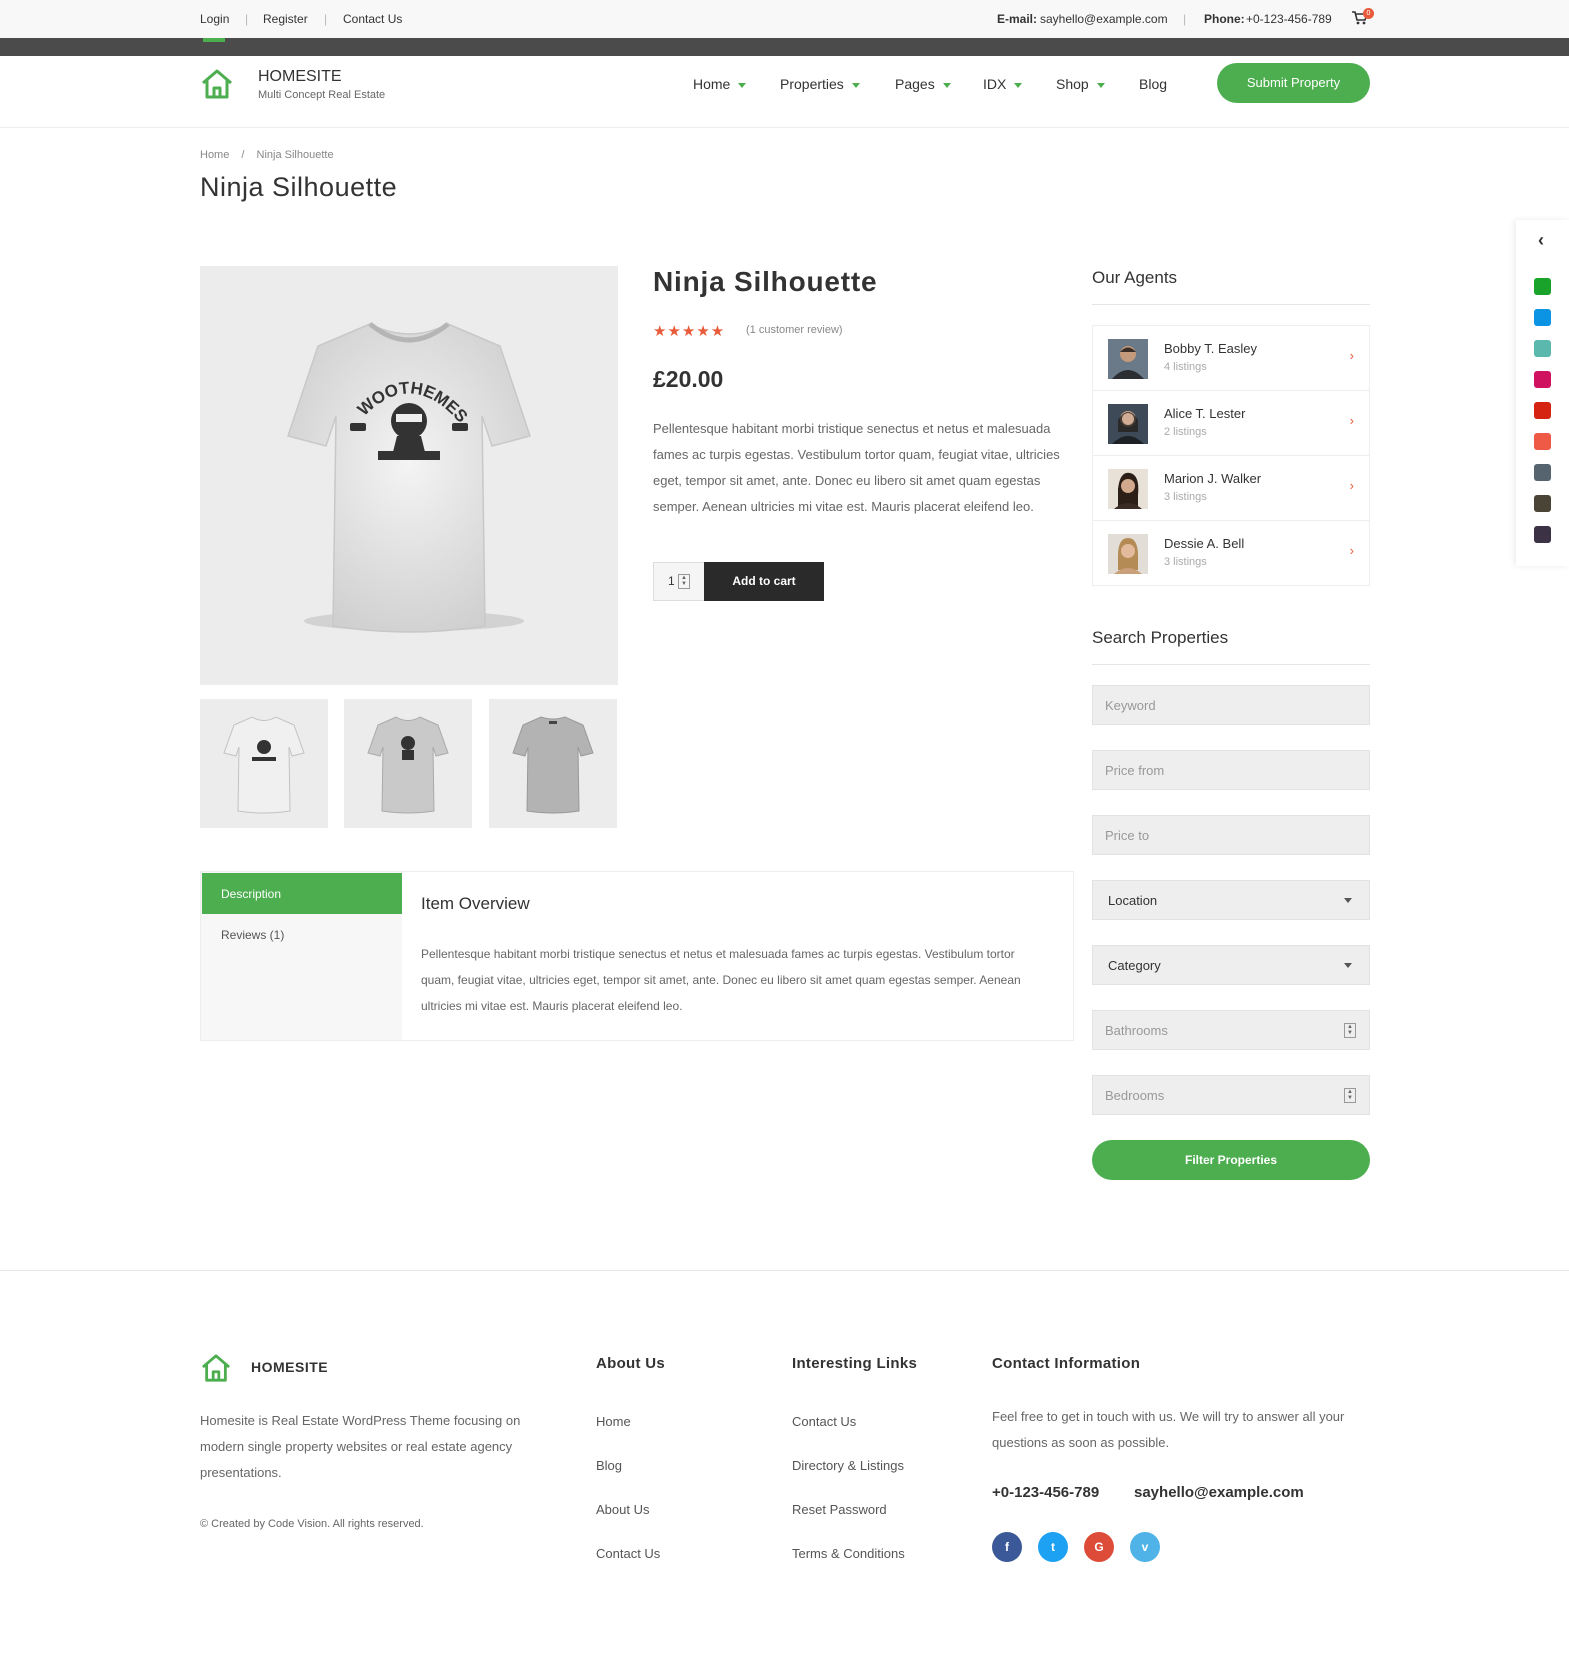  What do you see at coordinates (1231, 358) in the screenshot?
I see `agent-item: Bobby T. Easley 4 listings ›` at bounding box center [1231, 358].